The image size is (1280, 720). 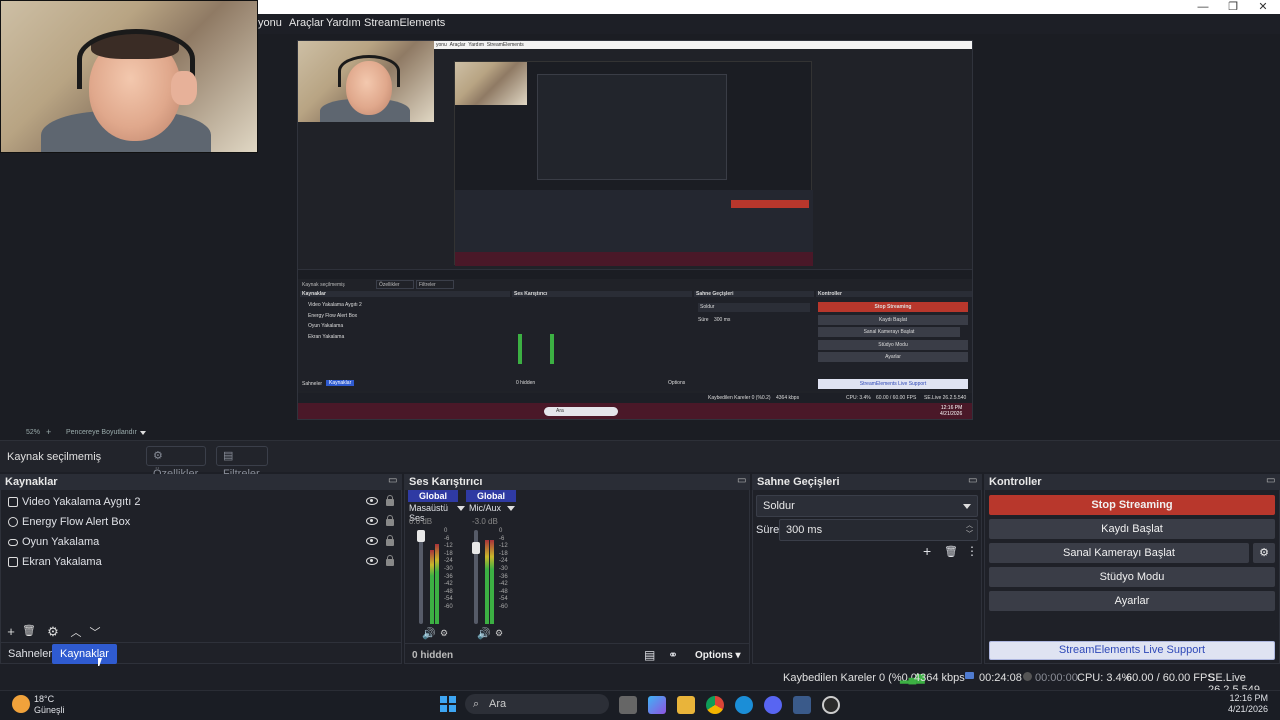 What do you see at coordinates (673, 655) in the screenshot?
I see `link-icon: ⚭` at bounding box center [673, 655].